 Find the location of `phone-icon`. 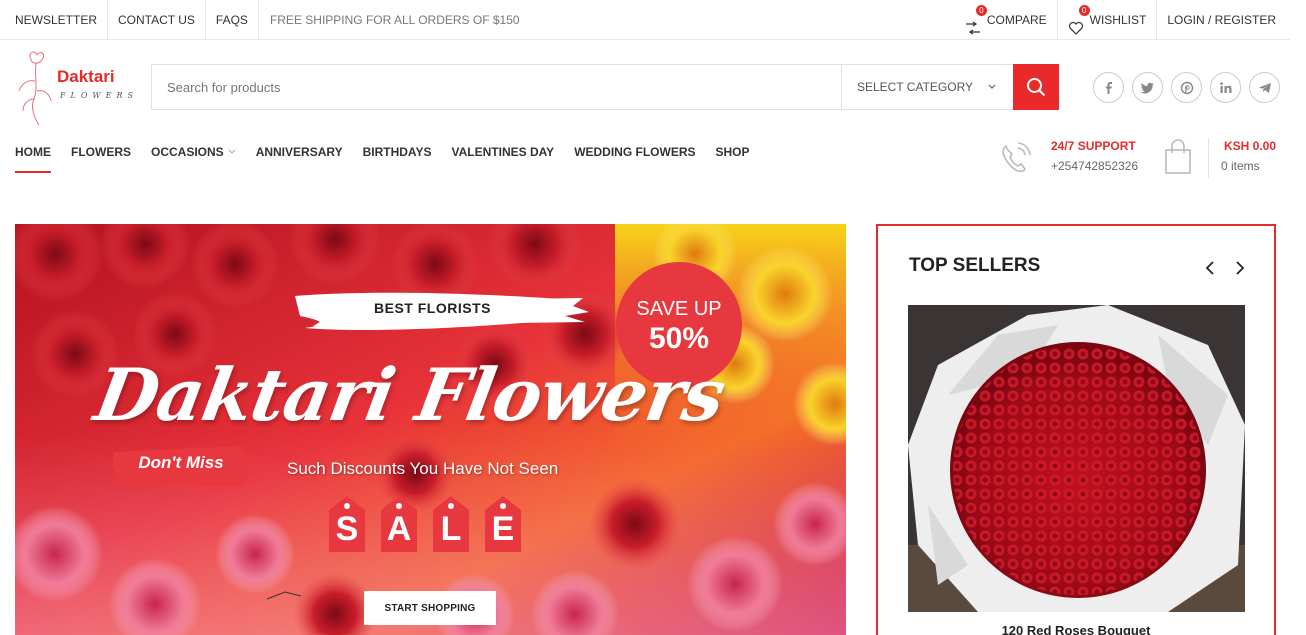

phone-icon is located at coordinates (1016, 157).